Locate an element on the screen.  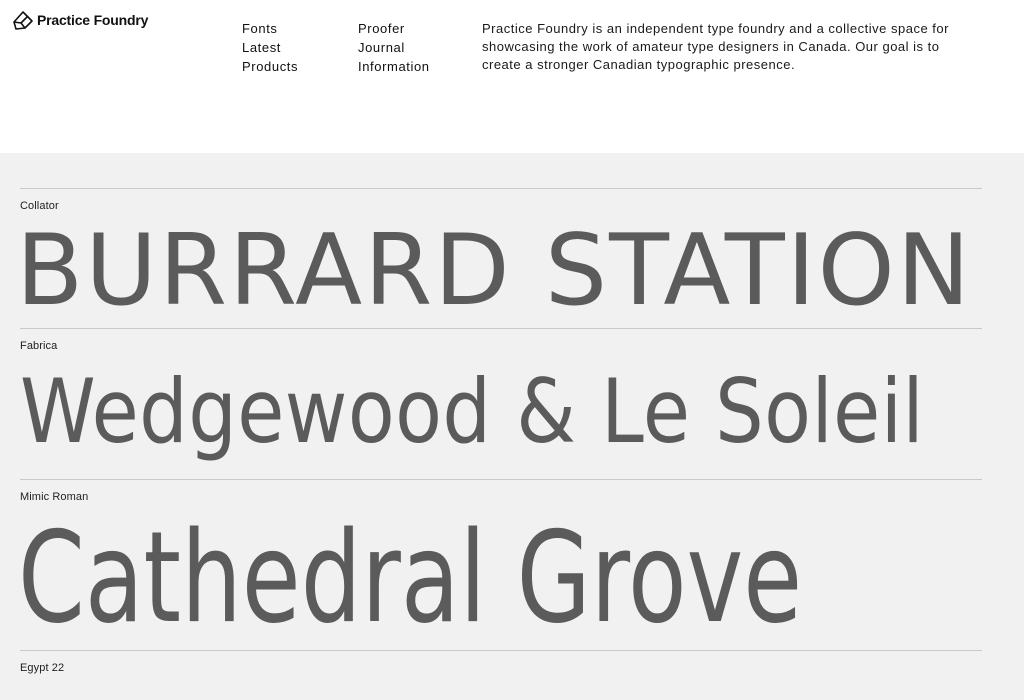
specimen-font-name: Collator is located at coordinates (501, 206).